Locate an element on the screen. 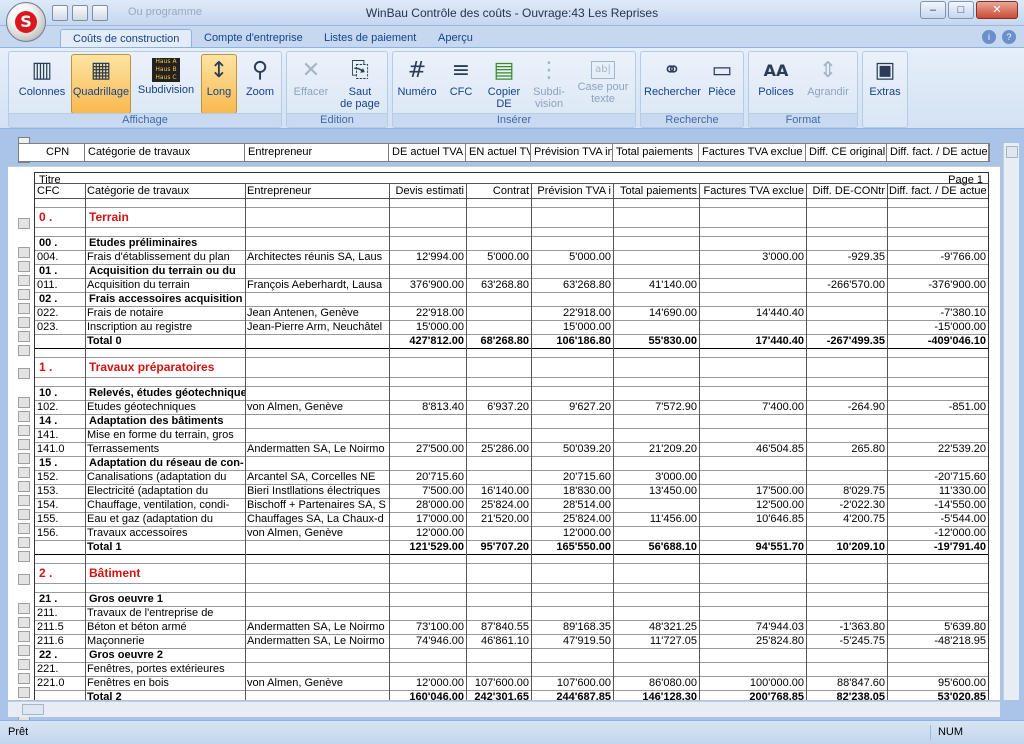 The width and height of the screenshot is (1024, 744). cell-entrepreneur: Arcantel SA, Corcelles NE is located at coordinates (317, 477).